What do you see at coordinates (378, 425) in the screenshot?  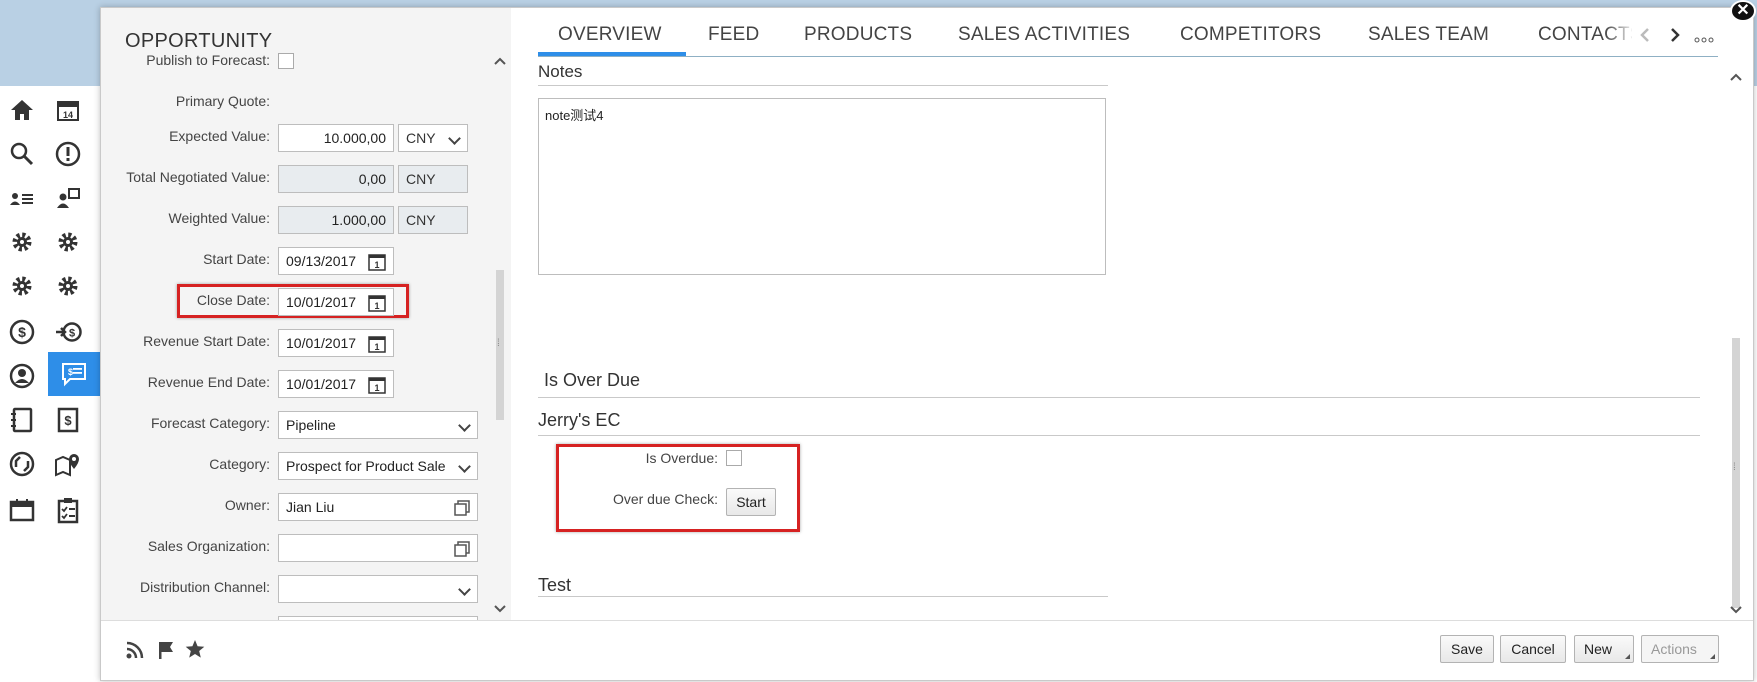 I see `forecast-category-select: Pipeline` at bounding box center [378, 425].